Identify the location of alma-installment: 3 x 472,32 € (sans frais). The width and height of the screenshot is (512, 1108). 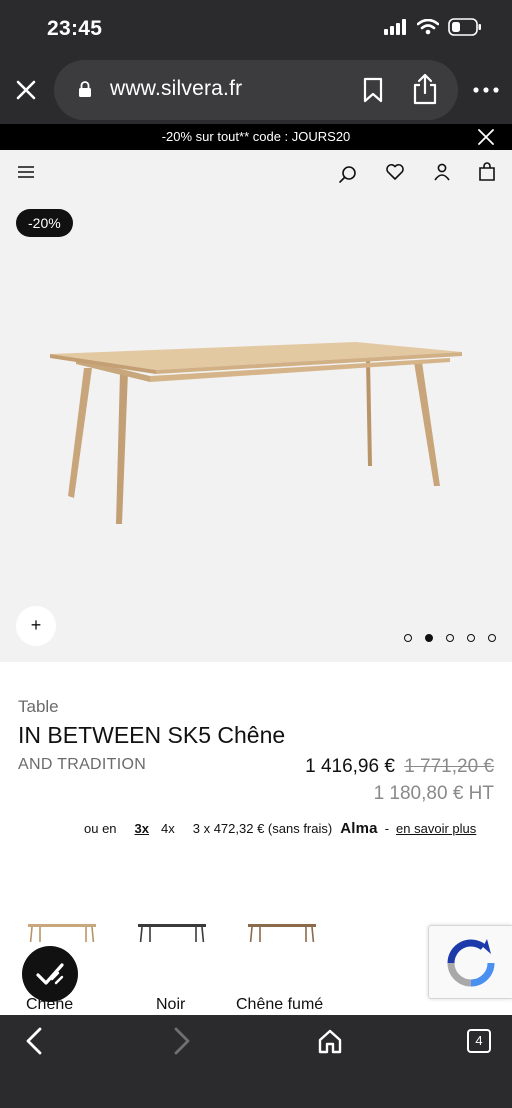
(262, 828).